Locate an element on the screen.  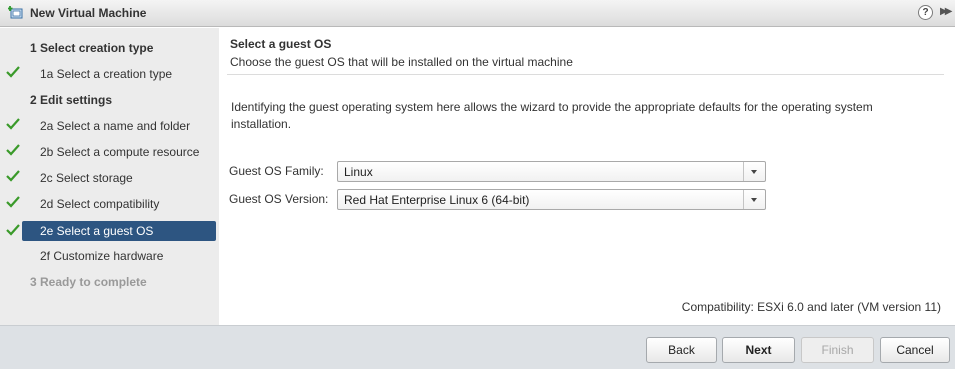
step-label: 2d Select compatibility is located at coordinates (100, 204).